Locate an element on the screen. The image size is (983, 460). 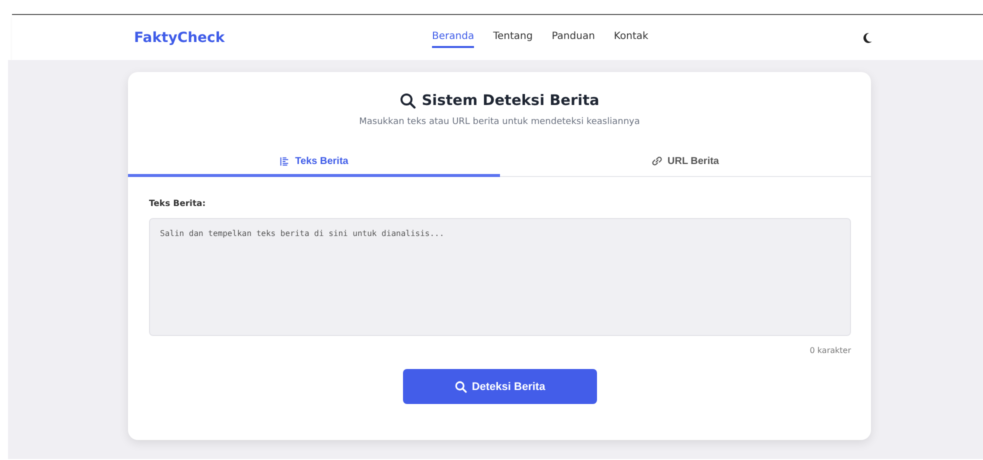
card-title: Sistem Deteksi Berita is located at coordinates (511, 101).